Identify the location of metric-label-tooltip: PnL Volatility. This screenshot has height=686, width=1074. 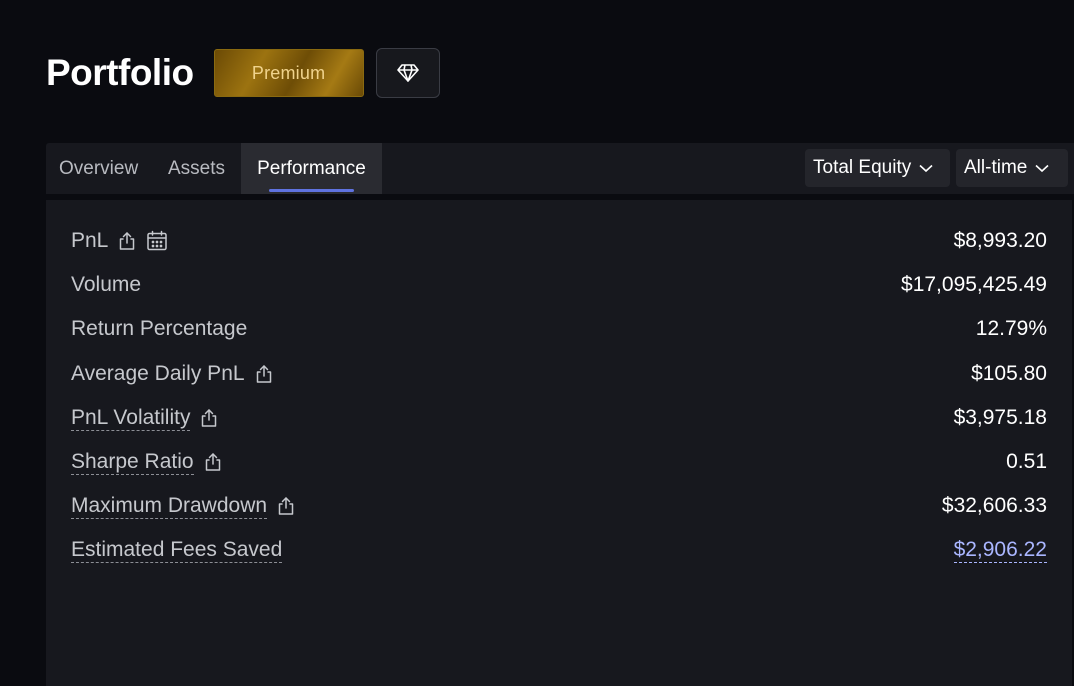
(131, 418).